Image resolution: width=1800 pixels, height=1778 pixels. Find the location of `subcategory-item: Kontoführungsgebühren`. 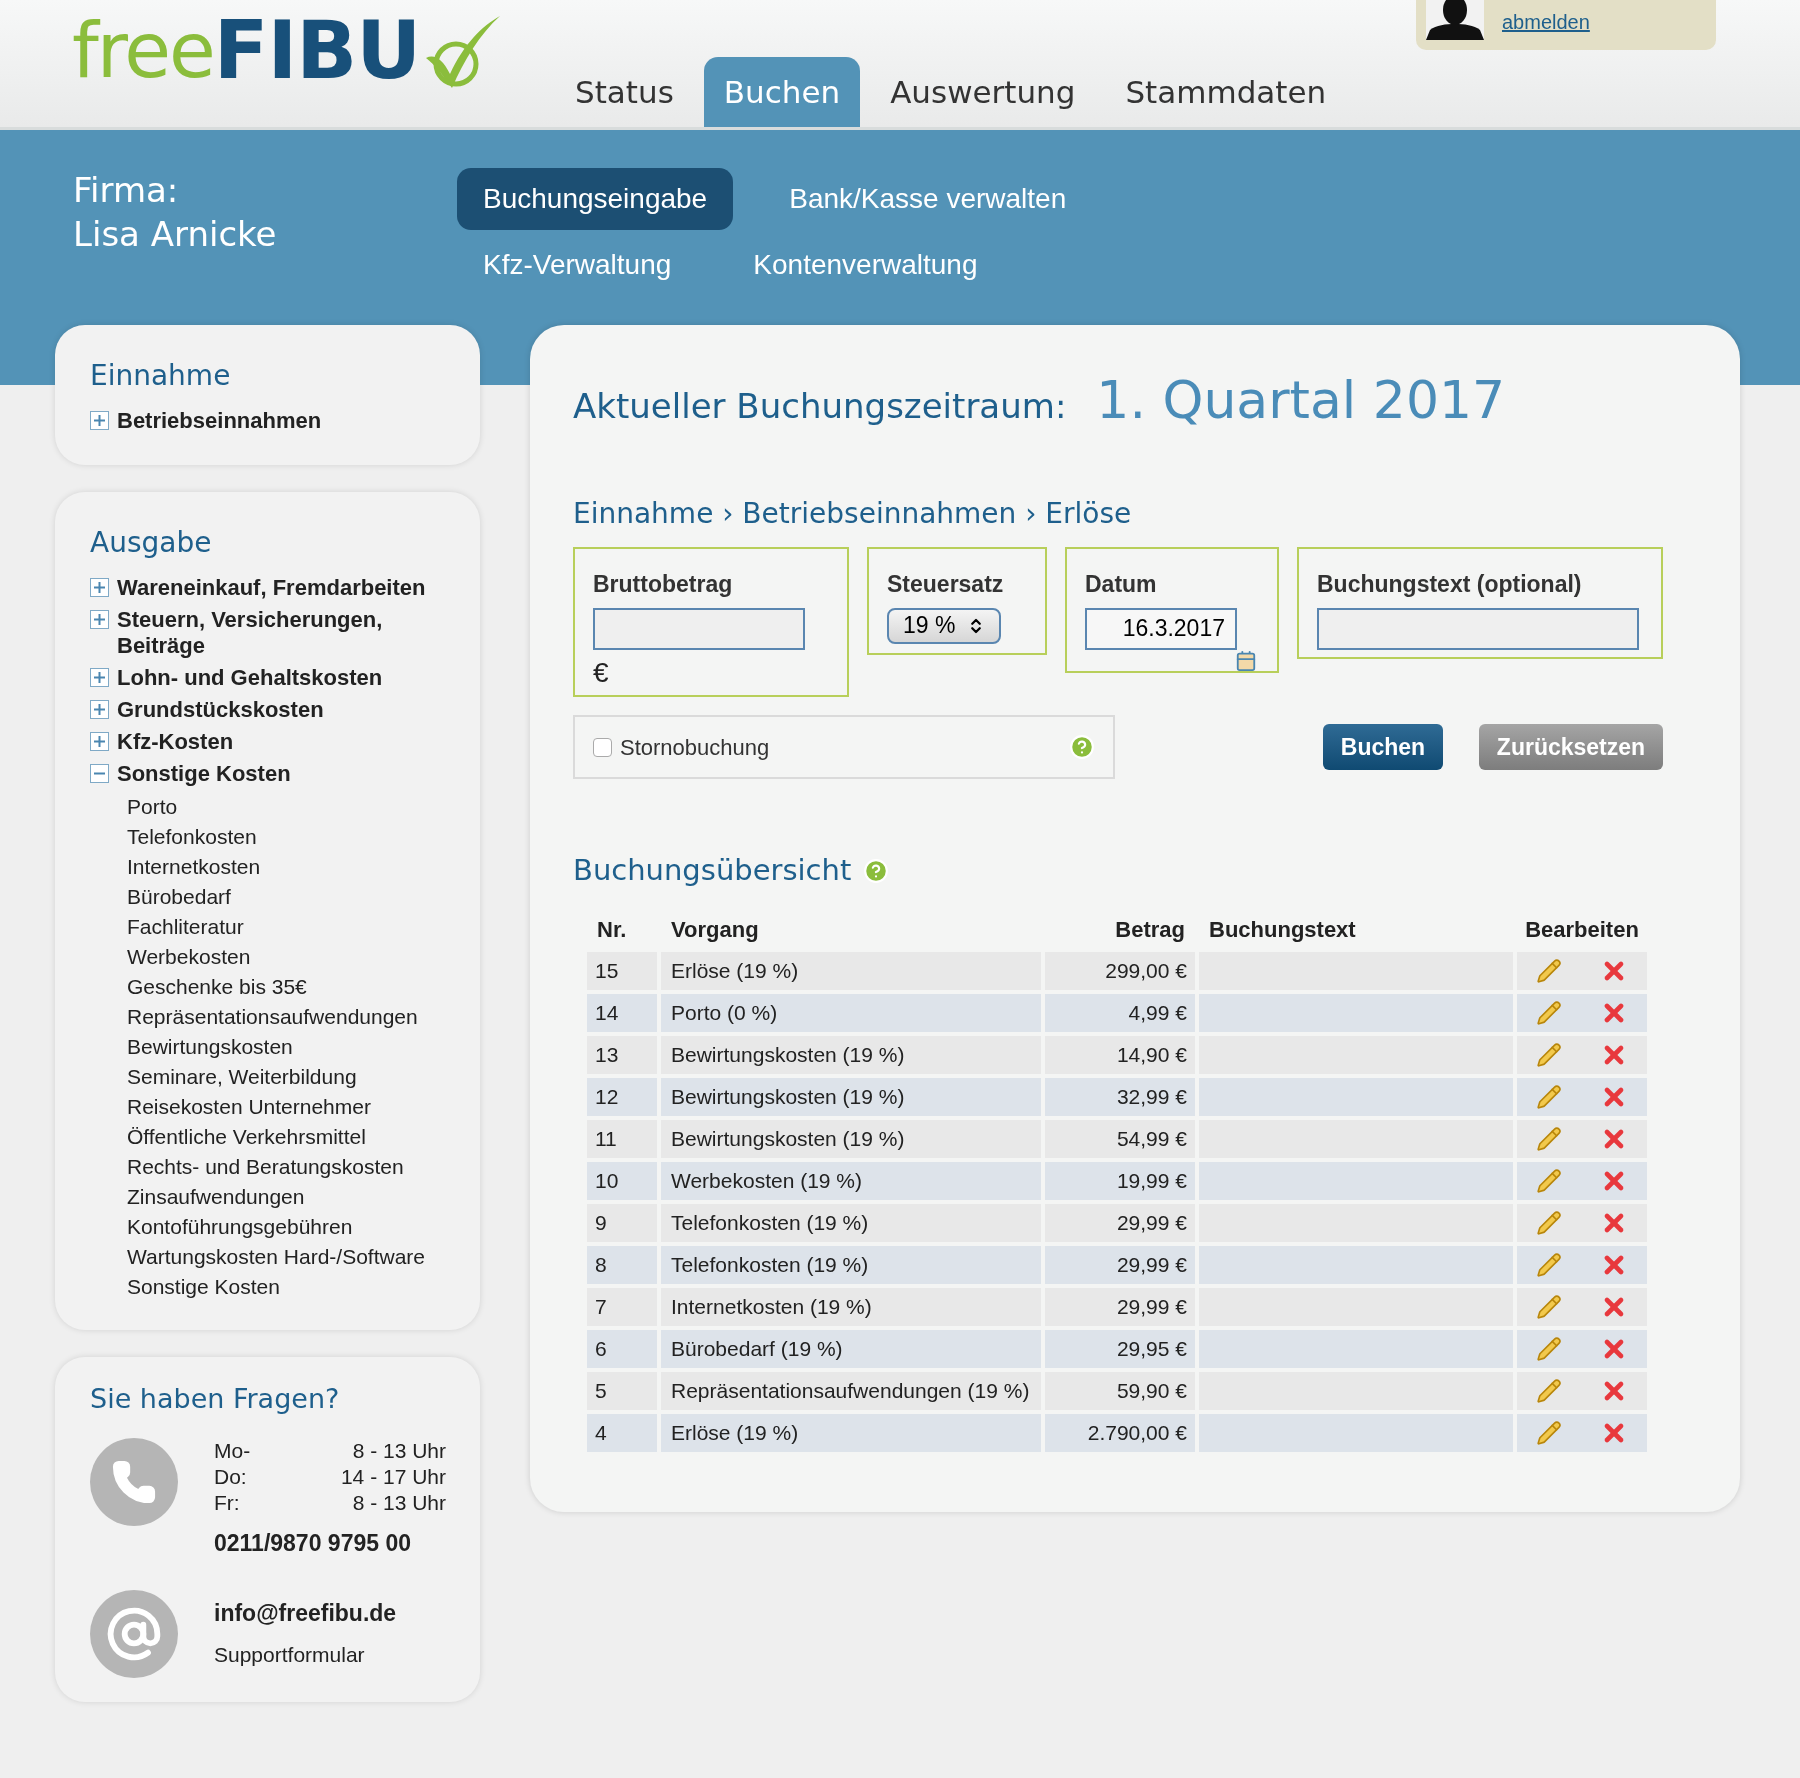

subcategory-item: Kontoführungsgebühren is located at coordinates (282, 1227).